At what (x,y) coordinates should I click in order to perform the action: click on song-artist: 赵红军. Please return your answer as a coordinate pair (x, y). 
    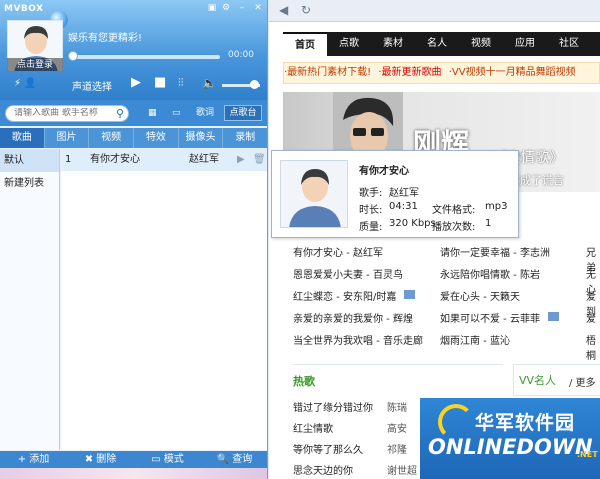
    Looking at the image, I should click on (204, 159).